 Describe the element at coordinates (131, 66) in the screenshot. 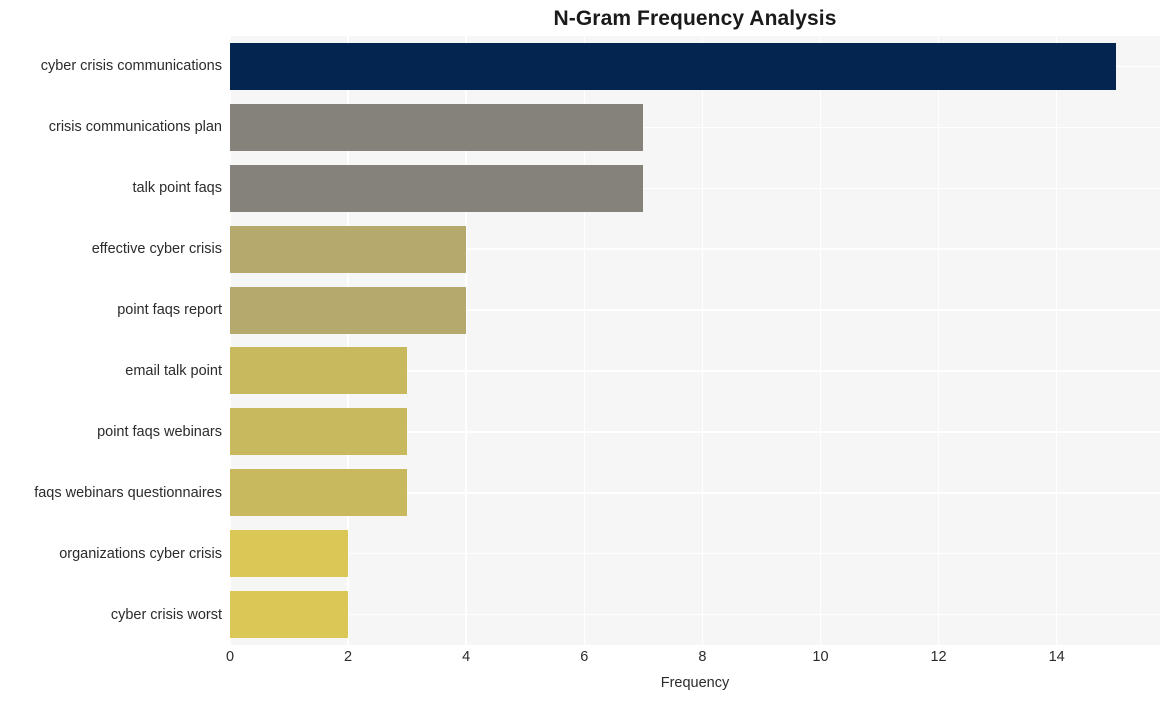

I see `y-axis-tick-label: cyber crisis communications` at that location.